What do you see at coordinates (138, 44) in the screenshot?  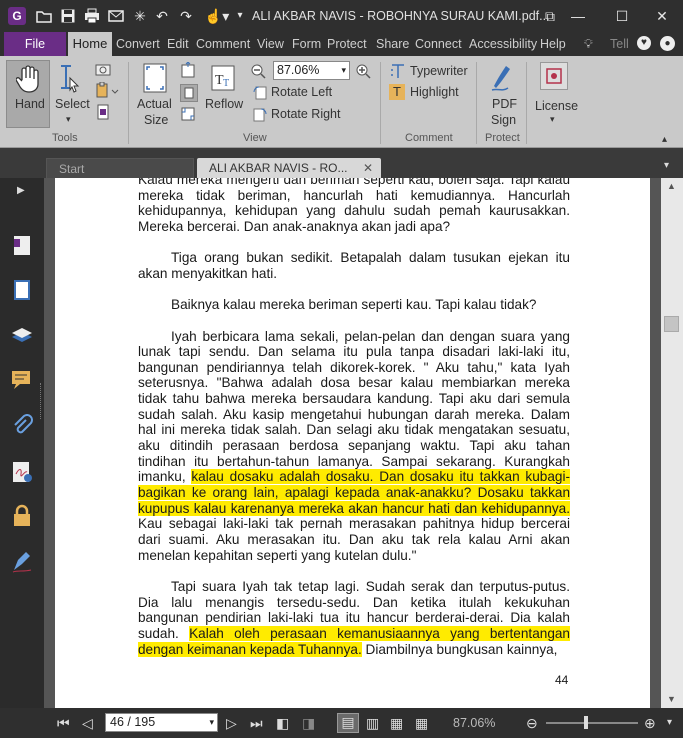 I see `menu-convert: Convert` at bounding box center [138, 44].